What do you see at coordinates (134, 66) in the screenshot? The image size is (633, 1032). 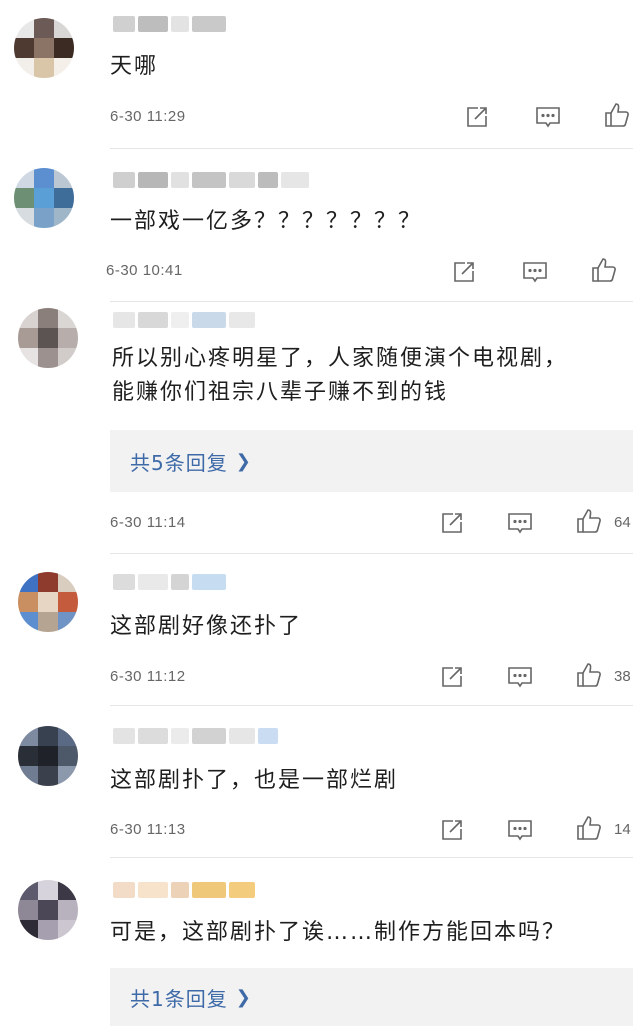 I see `comment-line: 天哪` at bounding box center [134, 66].